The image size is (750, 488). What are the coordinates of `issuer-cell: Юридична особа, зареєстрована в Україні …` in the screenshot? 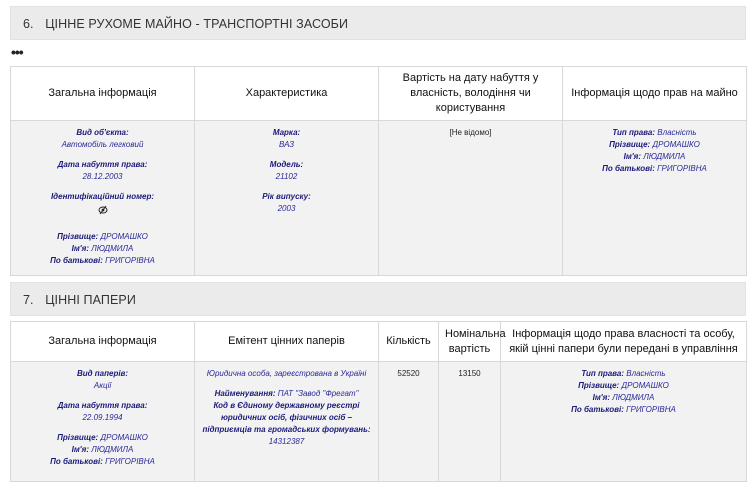 It's located at (286, 421).